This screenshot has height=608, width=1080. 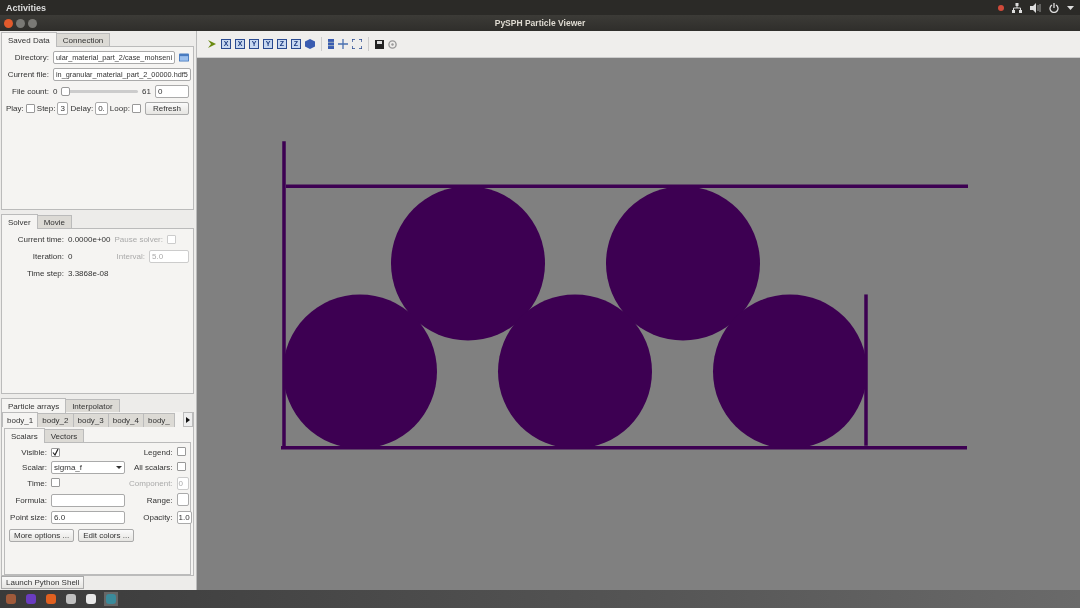 I want to click on tab: Vectors, so click(x=64, y=436).